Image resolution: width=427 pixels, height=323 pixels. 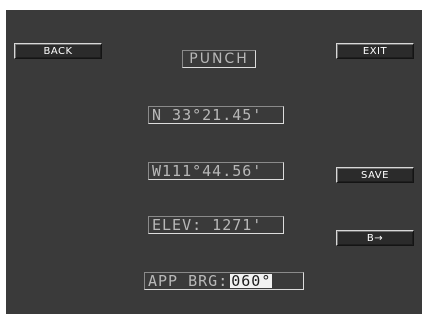 What do you see at coordinates (375, 51) in the screenshot?
I see `exit-button: EXIT` at bounding box center [375, 51].